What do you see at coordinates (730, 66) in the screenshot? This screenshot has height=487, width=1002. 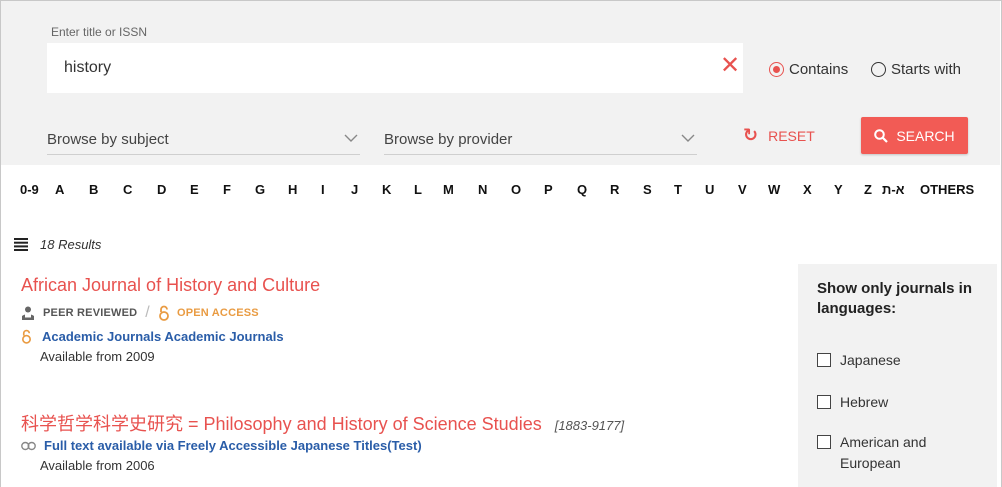 I see `clear-icon: ✕` at bounding box center [730, 66].